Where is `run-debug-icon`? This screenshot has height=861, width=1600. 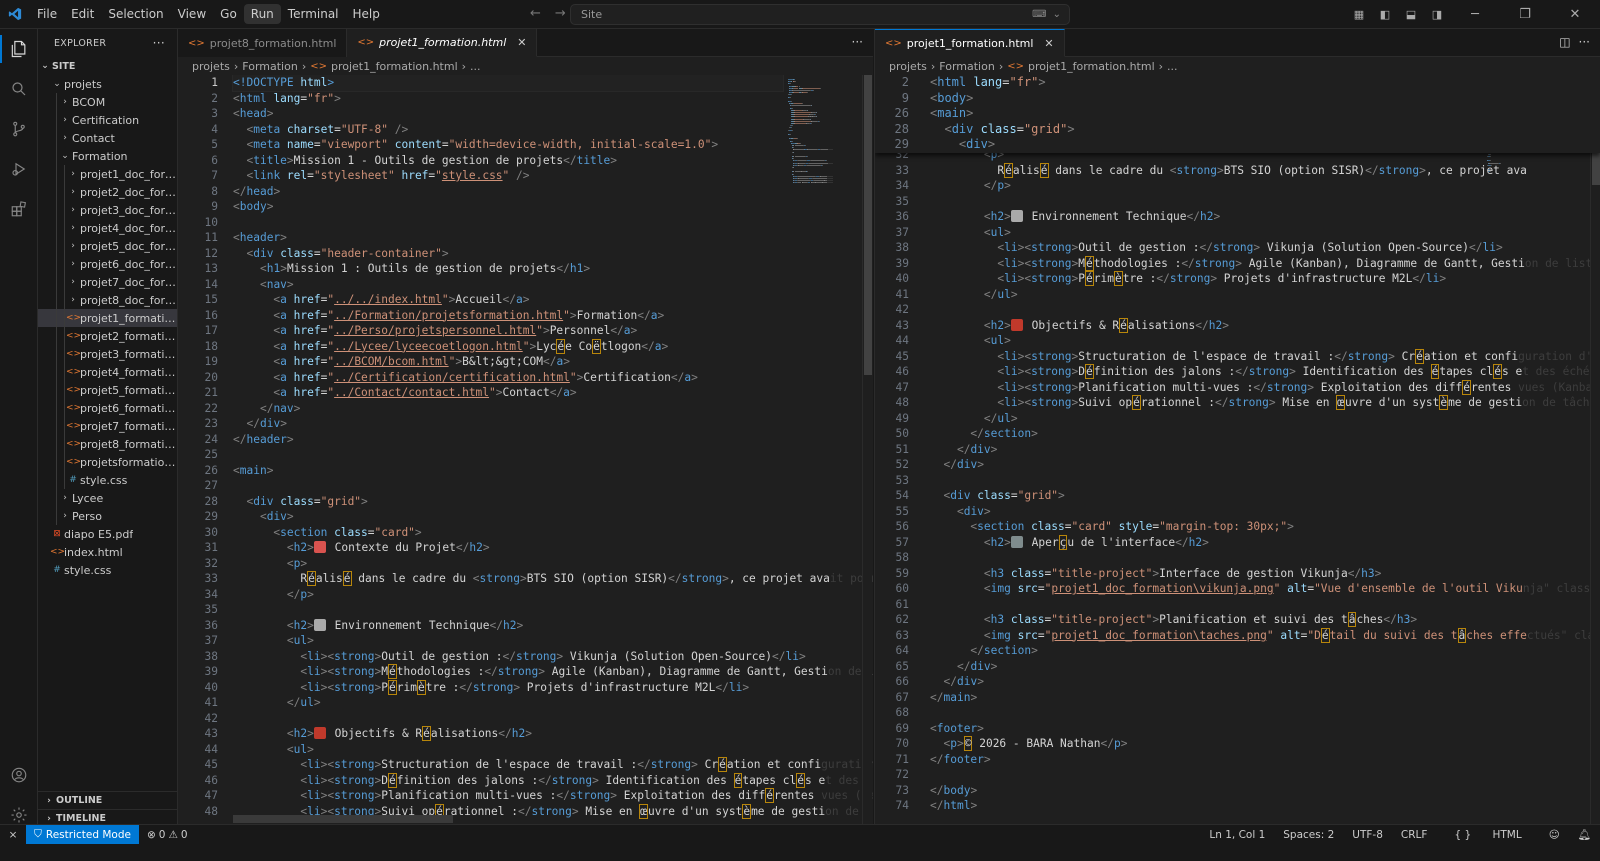
run-debug-icon is located at coordinates (19, 169).